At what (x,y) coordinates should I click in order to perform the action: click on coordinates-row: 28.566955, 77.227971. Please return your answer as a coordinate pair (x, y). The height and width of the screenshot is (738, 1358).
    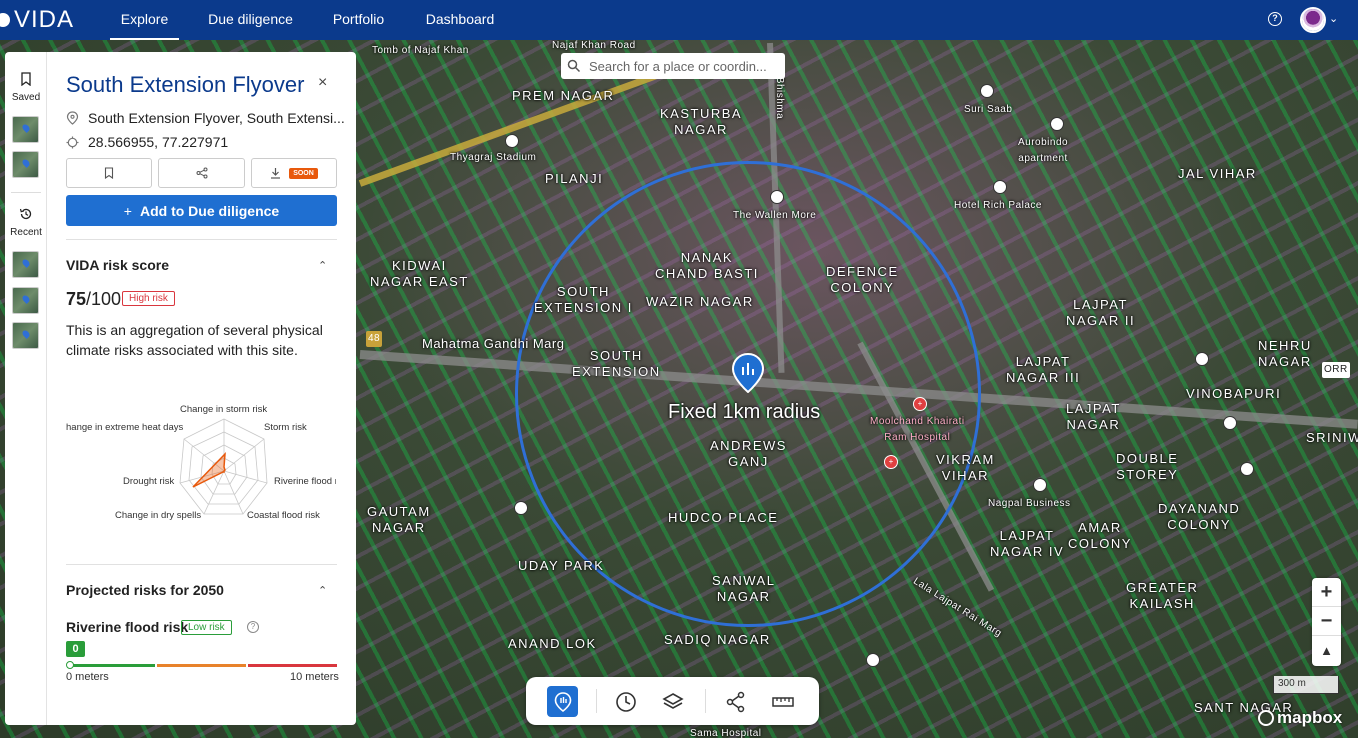
    Looking at the image, I should click on (147, 142).